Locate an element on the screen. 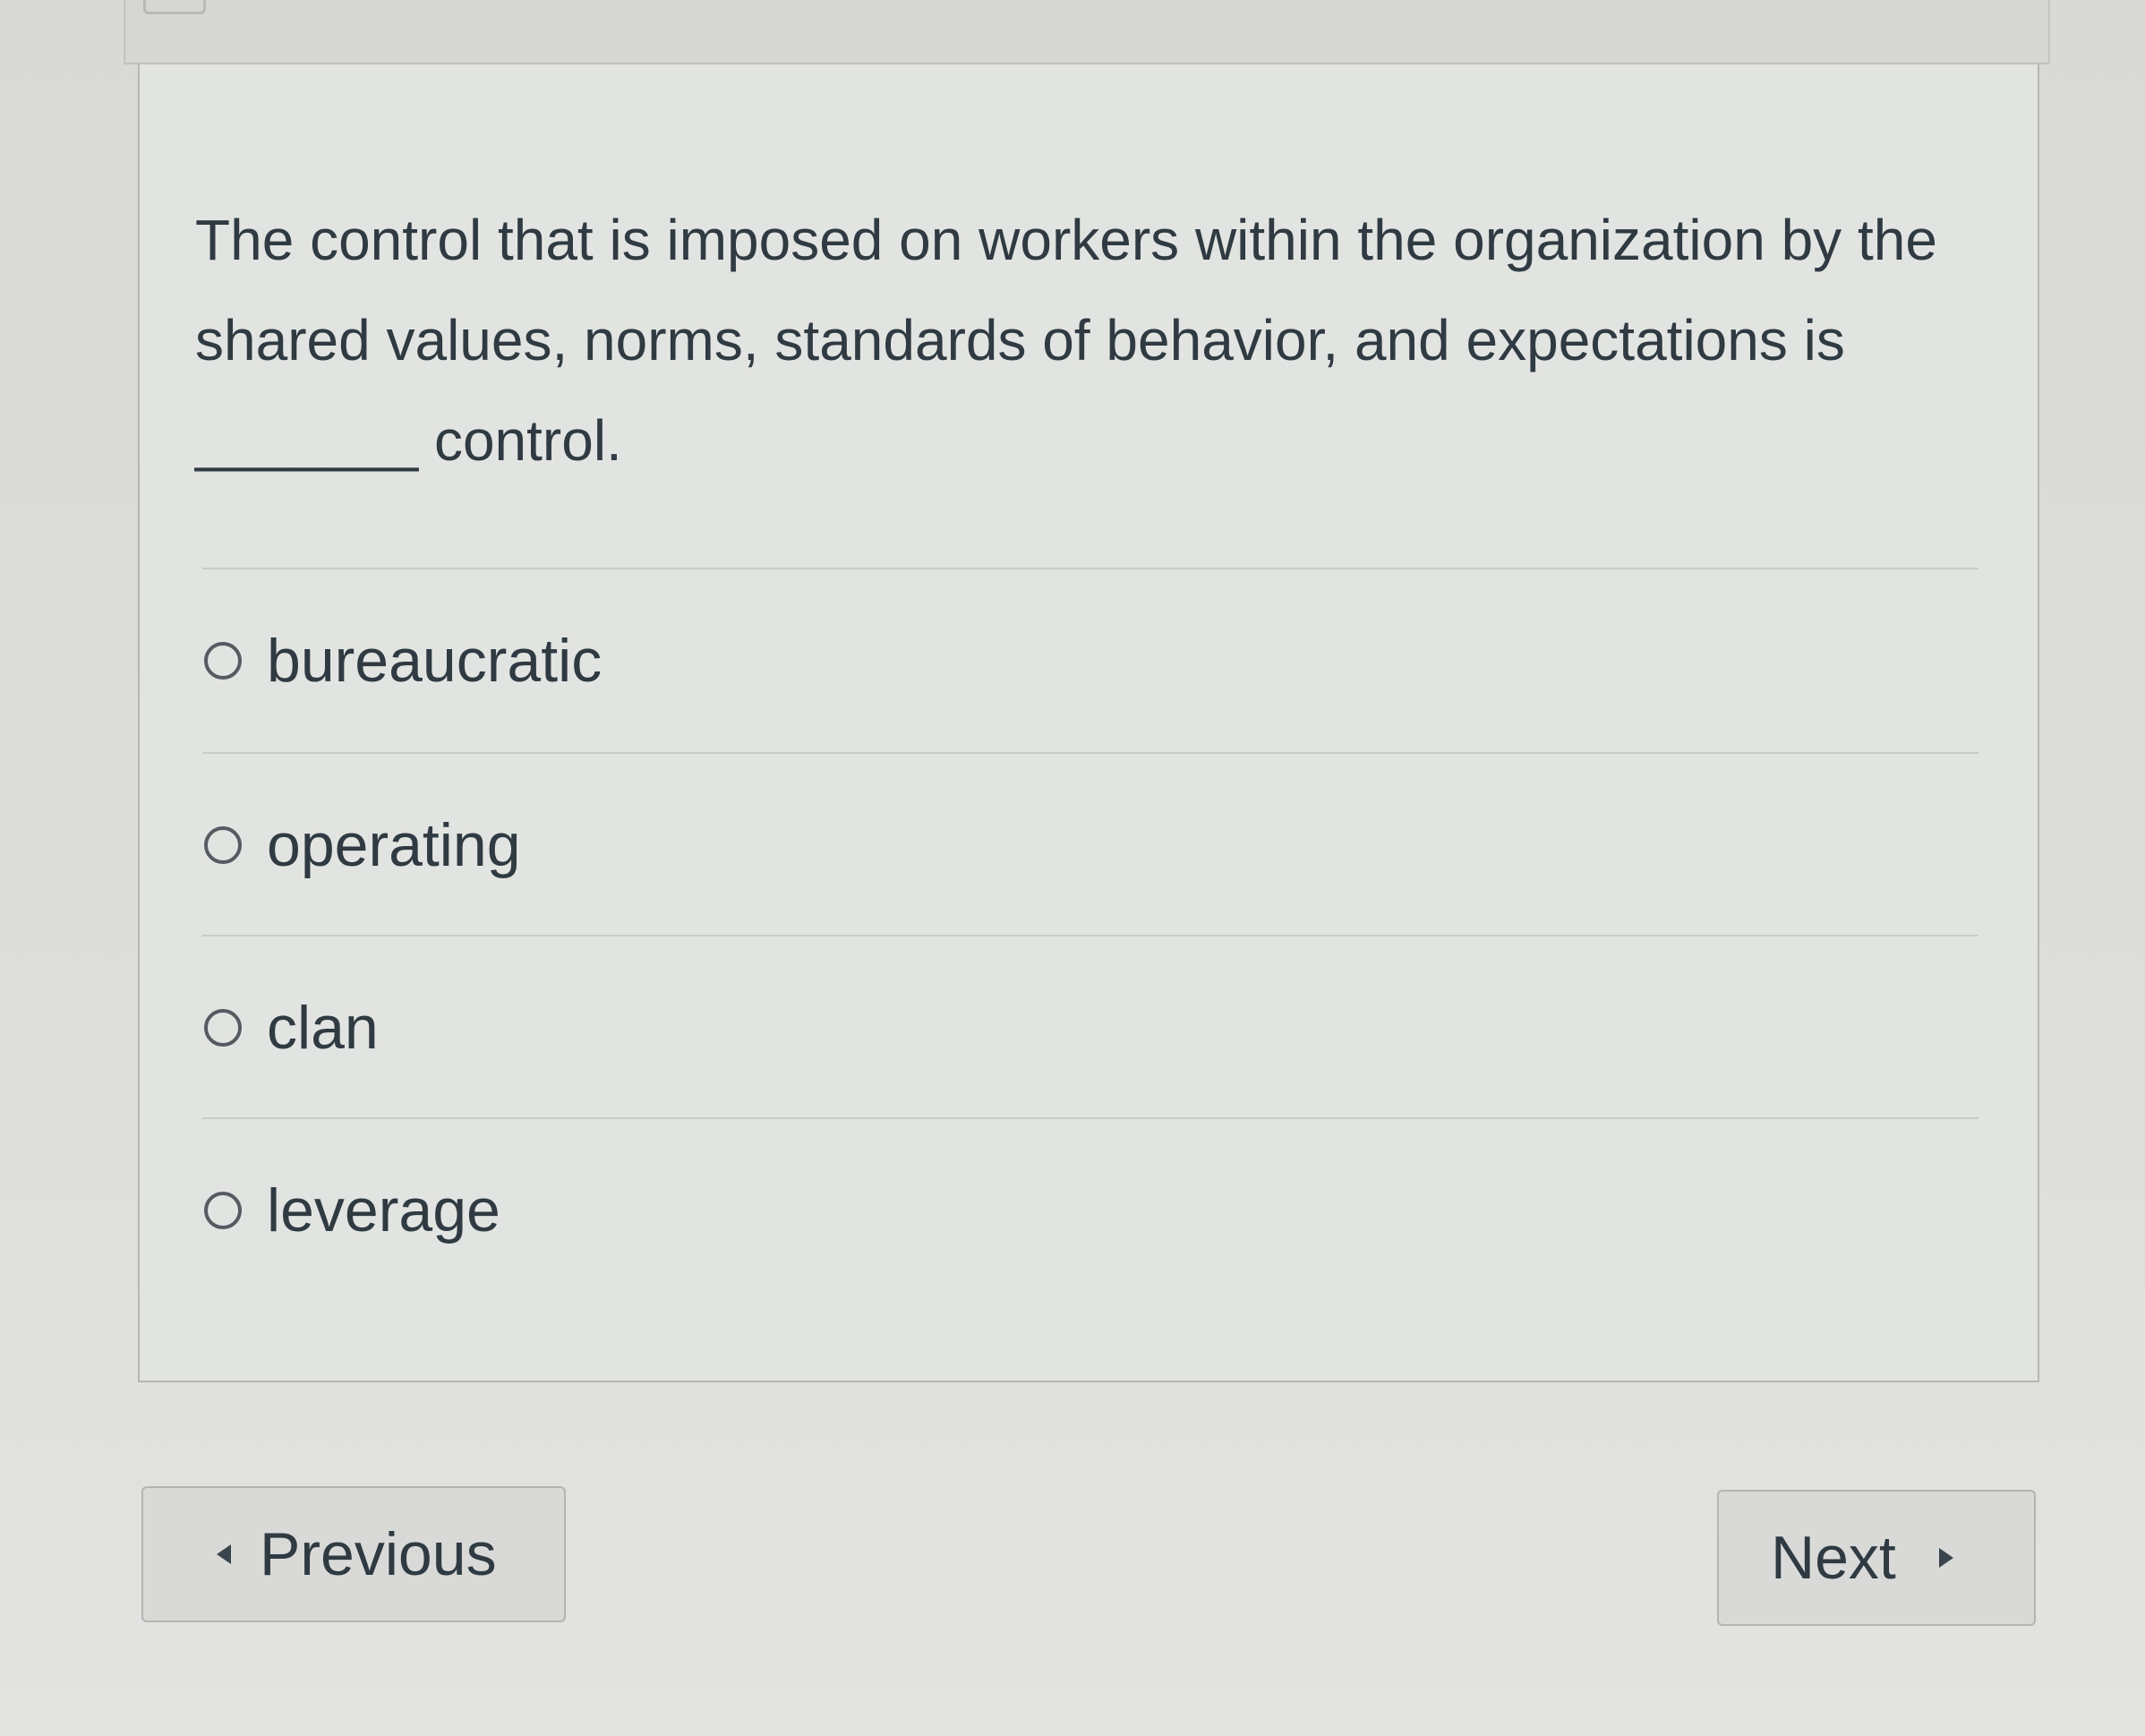 The height and width of the screenshot is (1736, 2145). answer-label: leverage is located at coordinates (383, 1210).